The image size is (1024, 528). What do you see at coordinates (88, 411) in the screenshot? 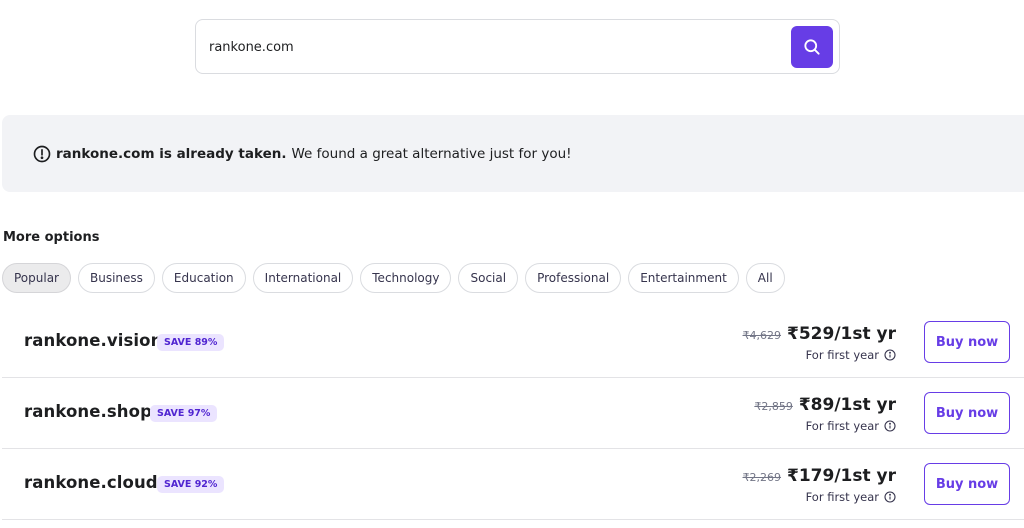
I see `domain-name: rankone.shop` at bounding box center [88, 411].